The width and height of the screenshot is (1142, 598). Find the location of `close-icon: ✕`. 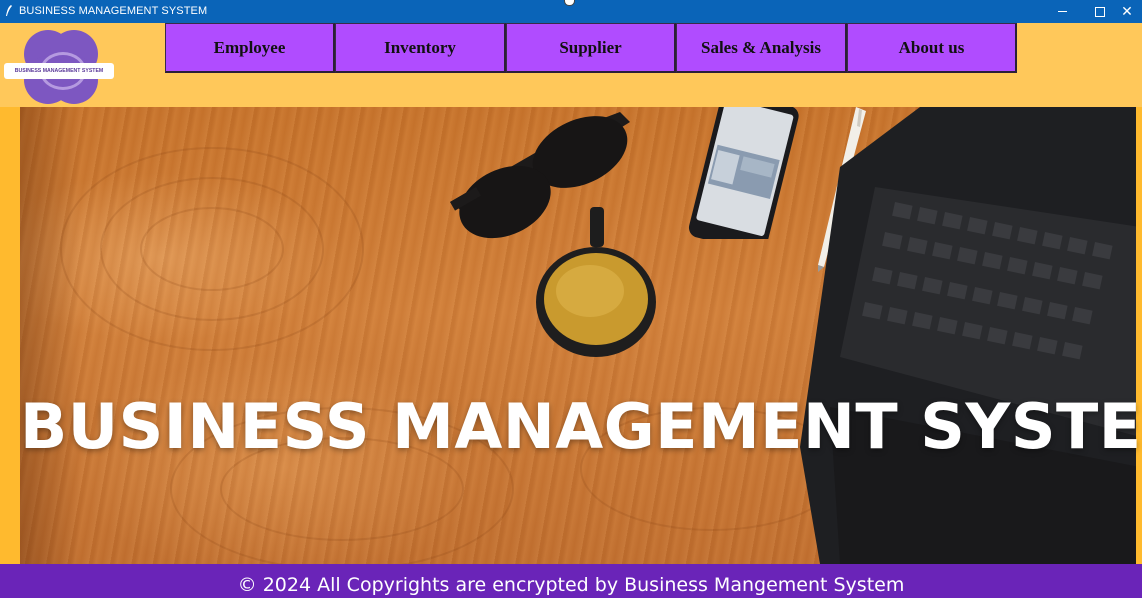

close-icon: ✕ is located at coordinates (1127, 11).